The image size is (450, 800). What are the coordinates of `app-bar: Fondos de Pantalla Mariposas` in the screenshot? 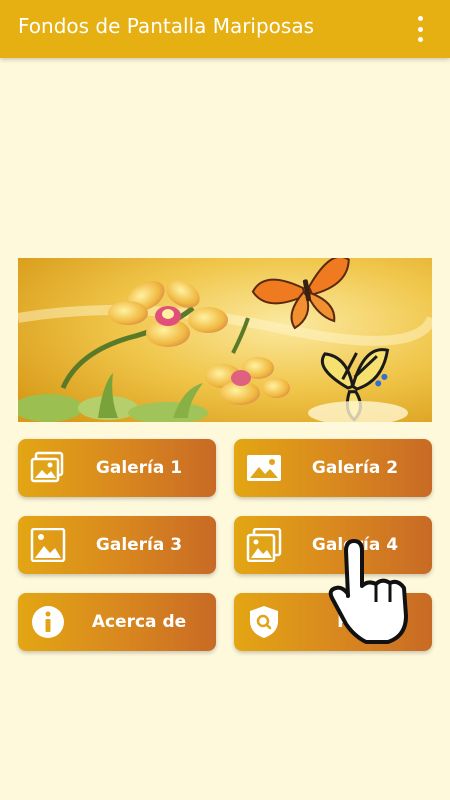 It's located at (225, 29).